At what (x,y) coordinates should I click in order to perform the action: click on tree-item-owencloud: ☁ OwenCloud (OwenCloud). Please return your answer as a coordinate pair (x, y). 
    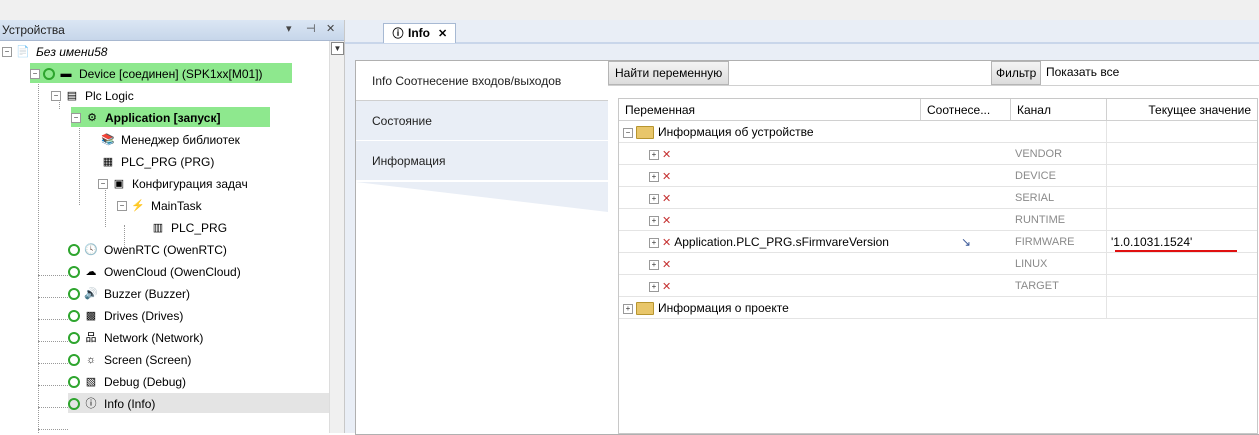
    Looking at the image, I should click on (156, 271).